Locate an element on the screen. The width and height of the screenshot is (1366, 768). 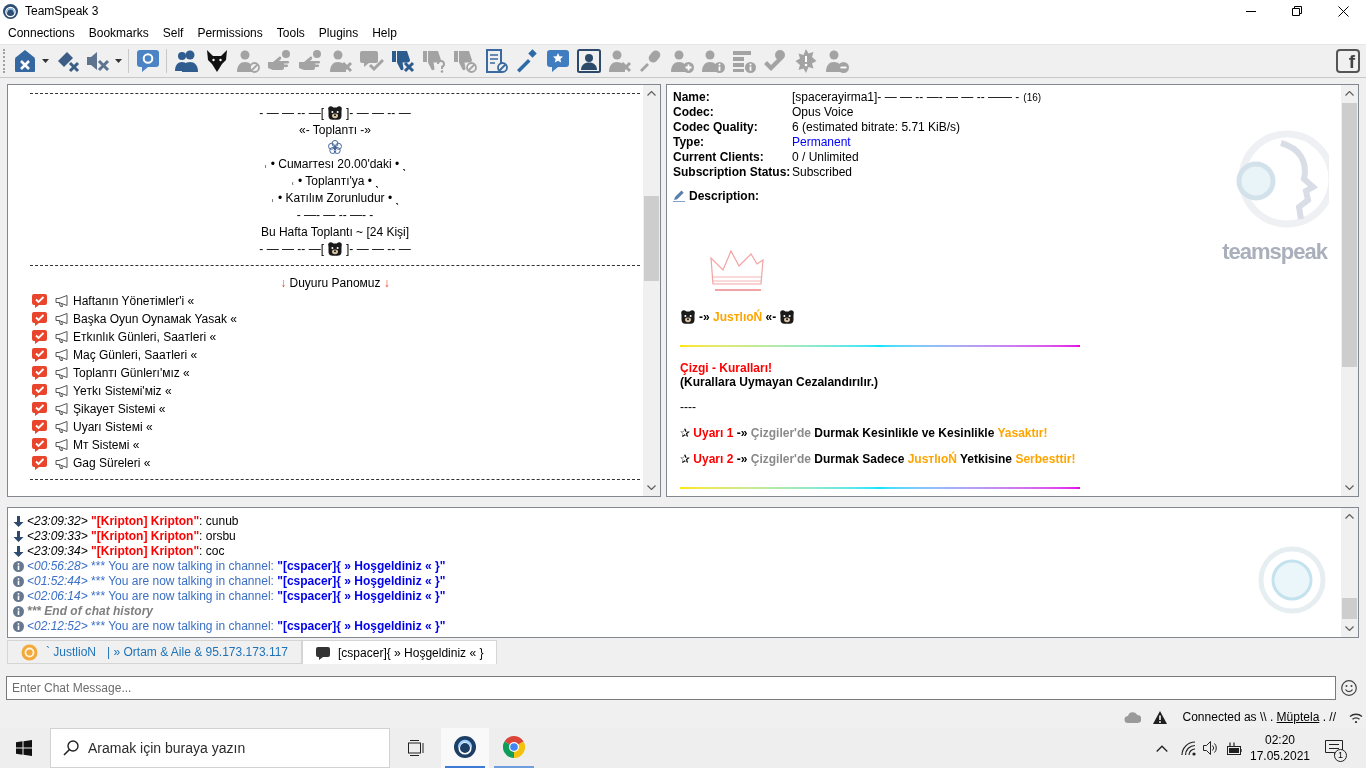
close-icon is located at coordinates (1343, 11).